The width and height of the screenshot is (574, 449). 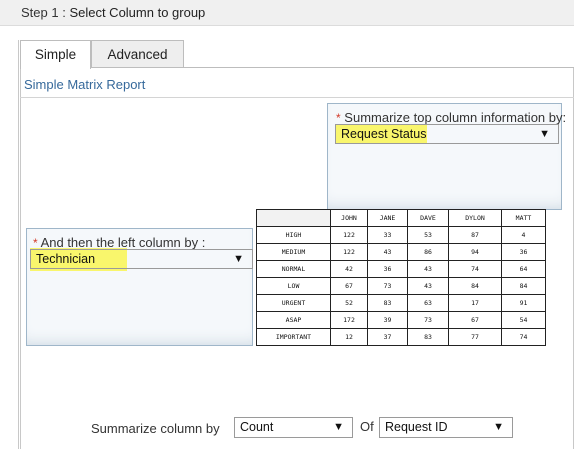 What do you see at coordinates (387, 235) in the screenshot?
I see `table-cell: 33` at bounding box center [387, 235].